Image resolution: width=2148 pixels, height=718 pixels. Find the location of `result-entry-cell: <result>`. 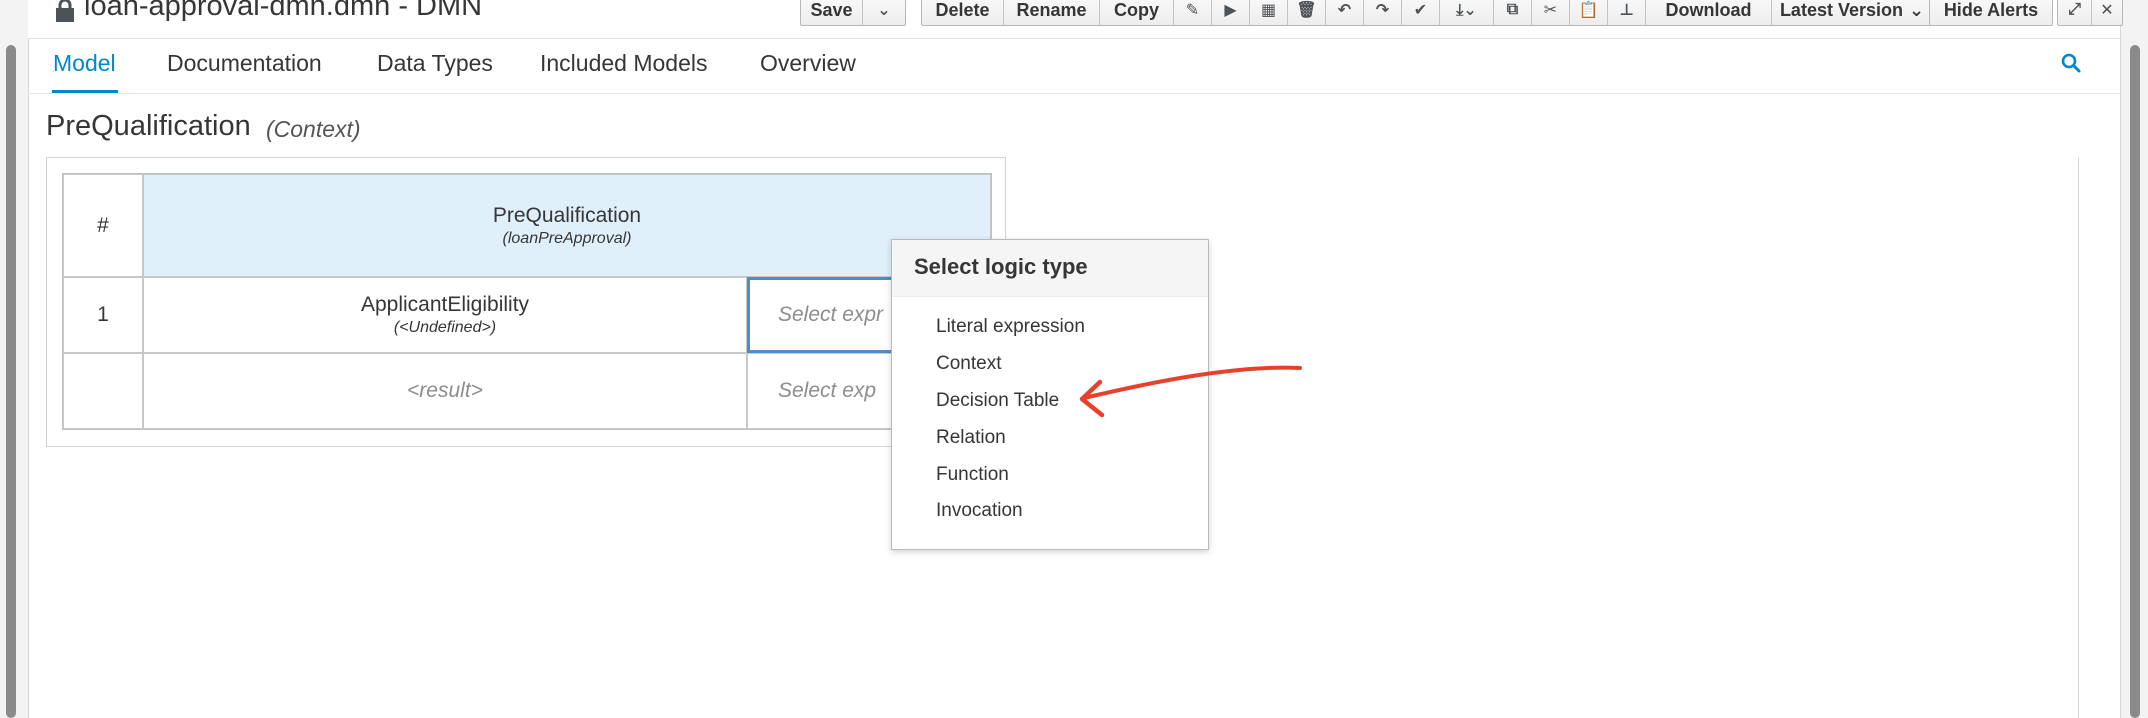

result-entry-cell: <result> is located at coordinates (445, 391).